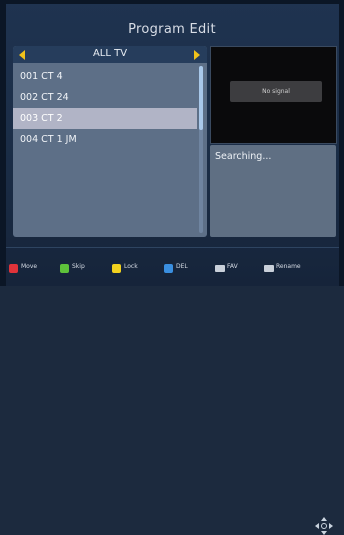 This screenshot has width=344, height=535. Describe the element at coordinates (29, 266) in the screenshot. I see `move-label: Move` at that location.